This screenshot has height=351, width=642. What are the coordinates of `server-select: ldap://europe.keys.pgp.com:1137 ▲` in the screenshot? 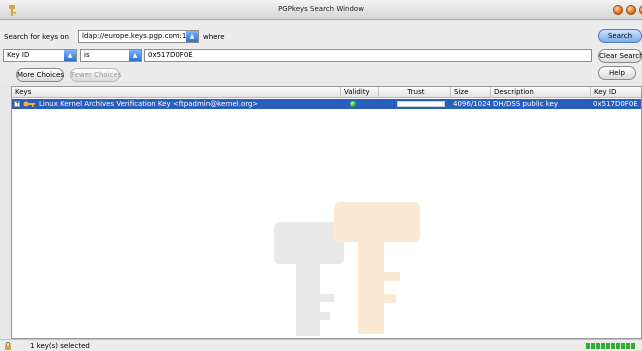 It's located at (138, 36).